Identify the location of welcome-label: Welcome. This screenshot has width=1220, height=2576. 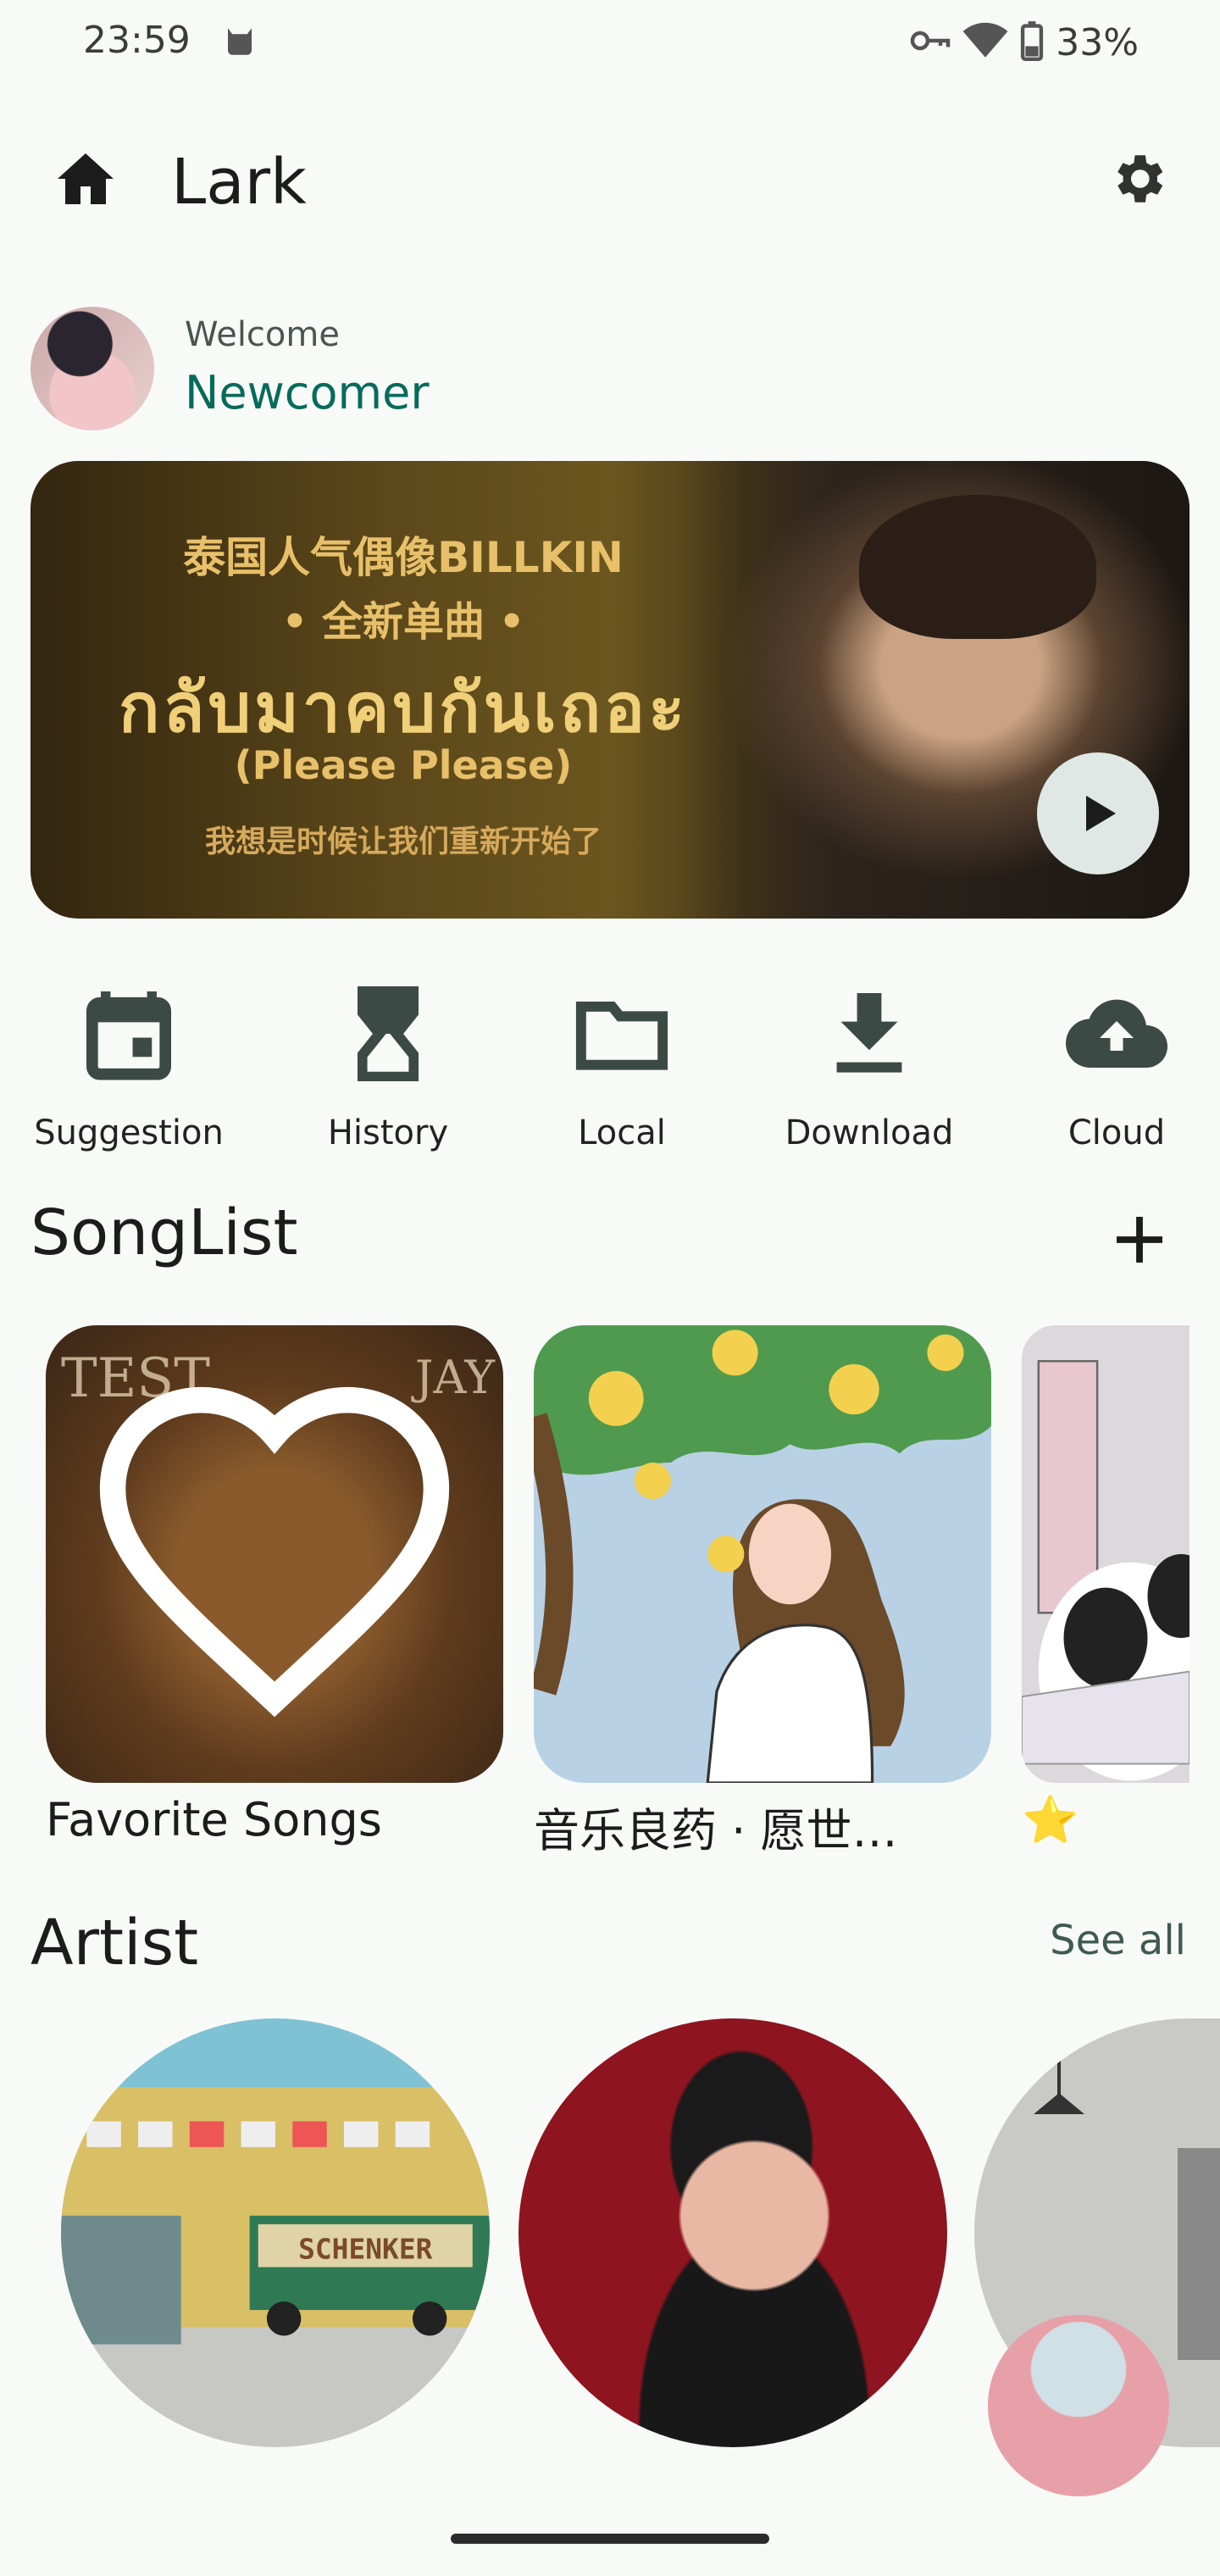
(262, 334).